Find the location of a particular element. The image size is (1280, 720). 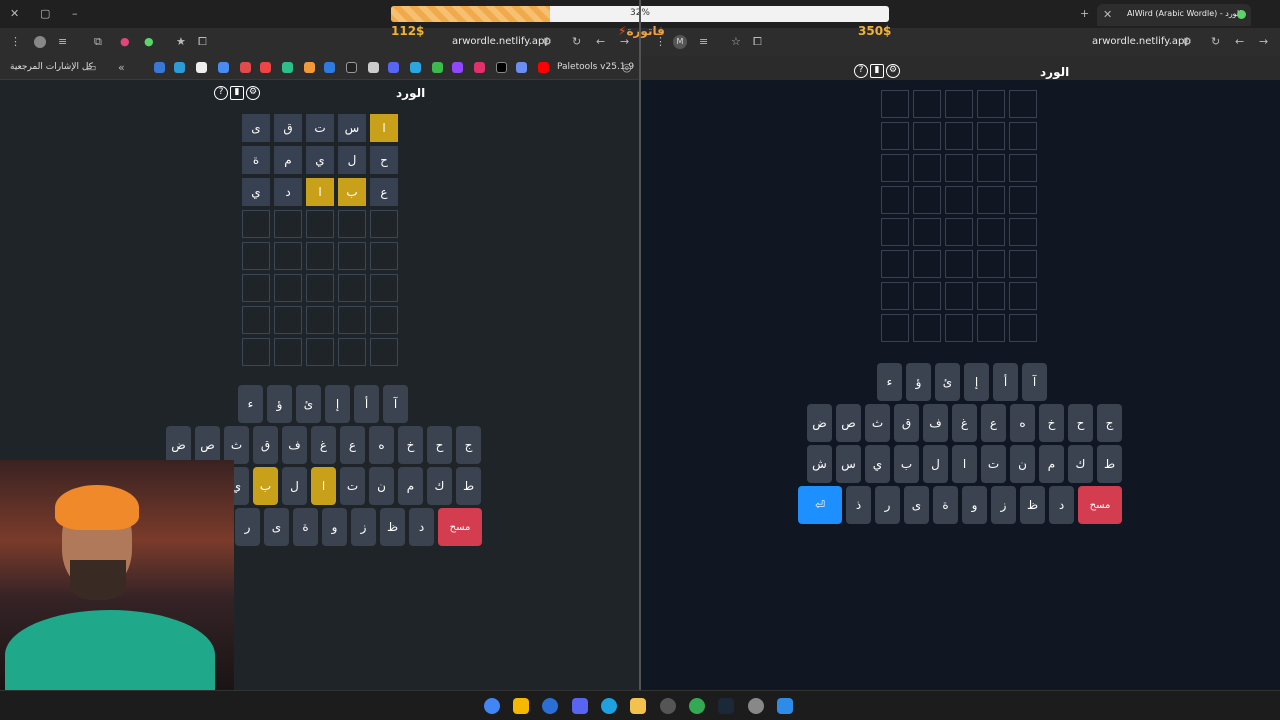

all-bookmarks-label: كل الإشارات المرجعية is located at coordinates (51, 67).